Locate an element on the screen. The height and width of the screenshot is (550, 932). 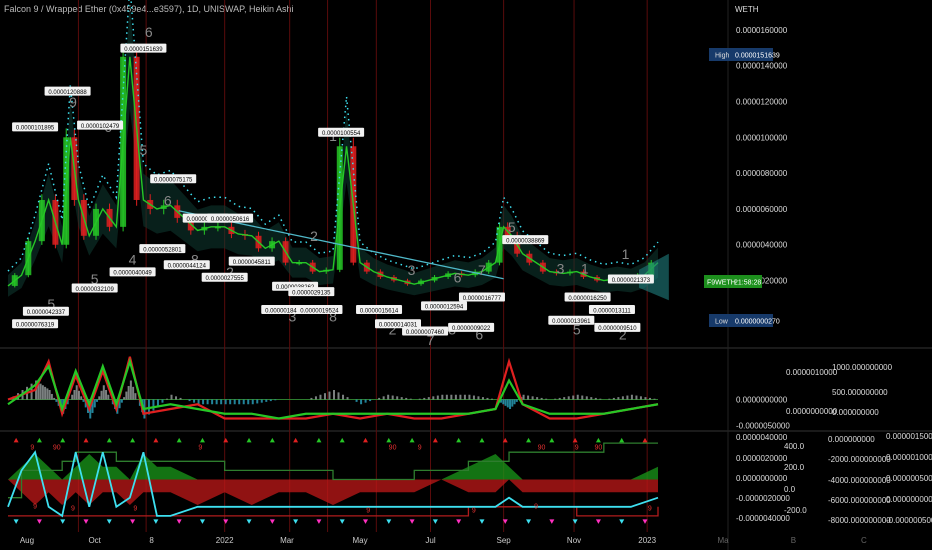
y-tick-label: -0.0000020000 is located at coordinates (763, 498).